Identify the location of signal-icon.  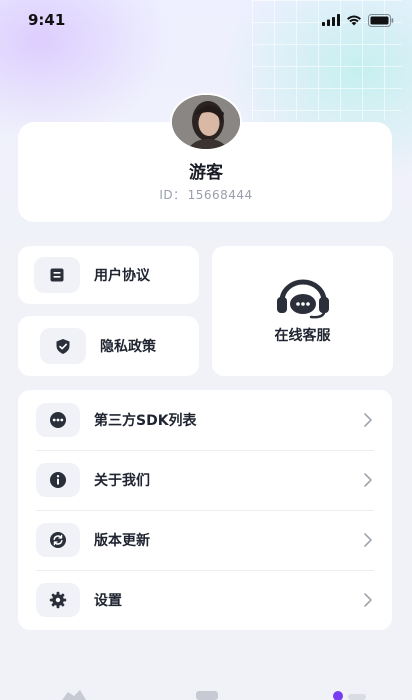
(331, 20).